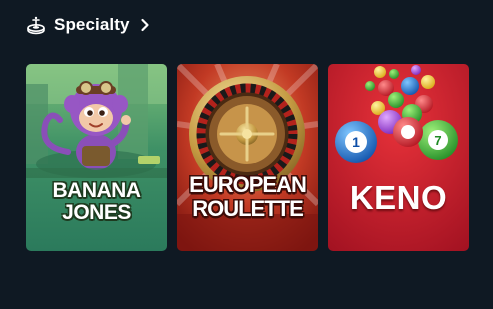 The height and width of the screenshot is (309, 493). I want to click on game-title: EUROPEAN ROULETTE, so click(247, 197).